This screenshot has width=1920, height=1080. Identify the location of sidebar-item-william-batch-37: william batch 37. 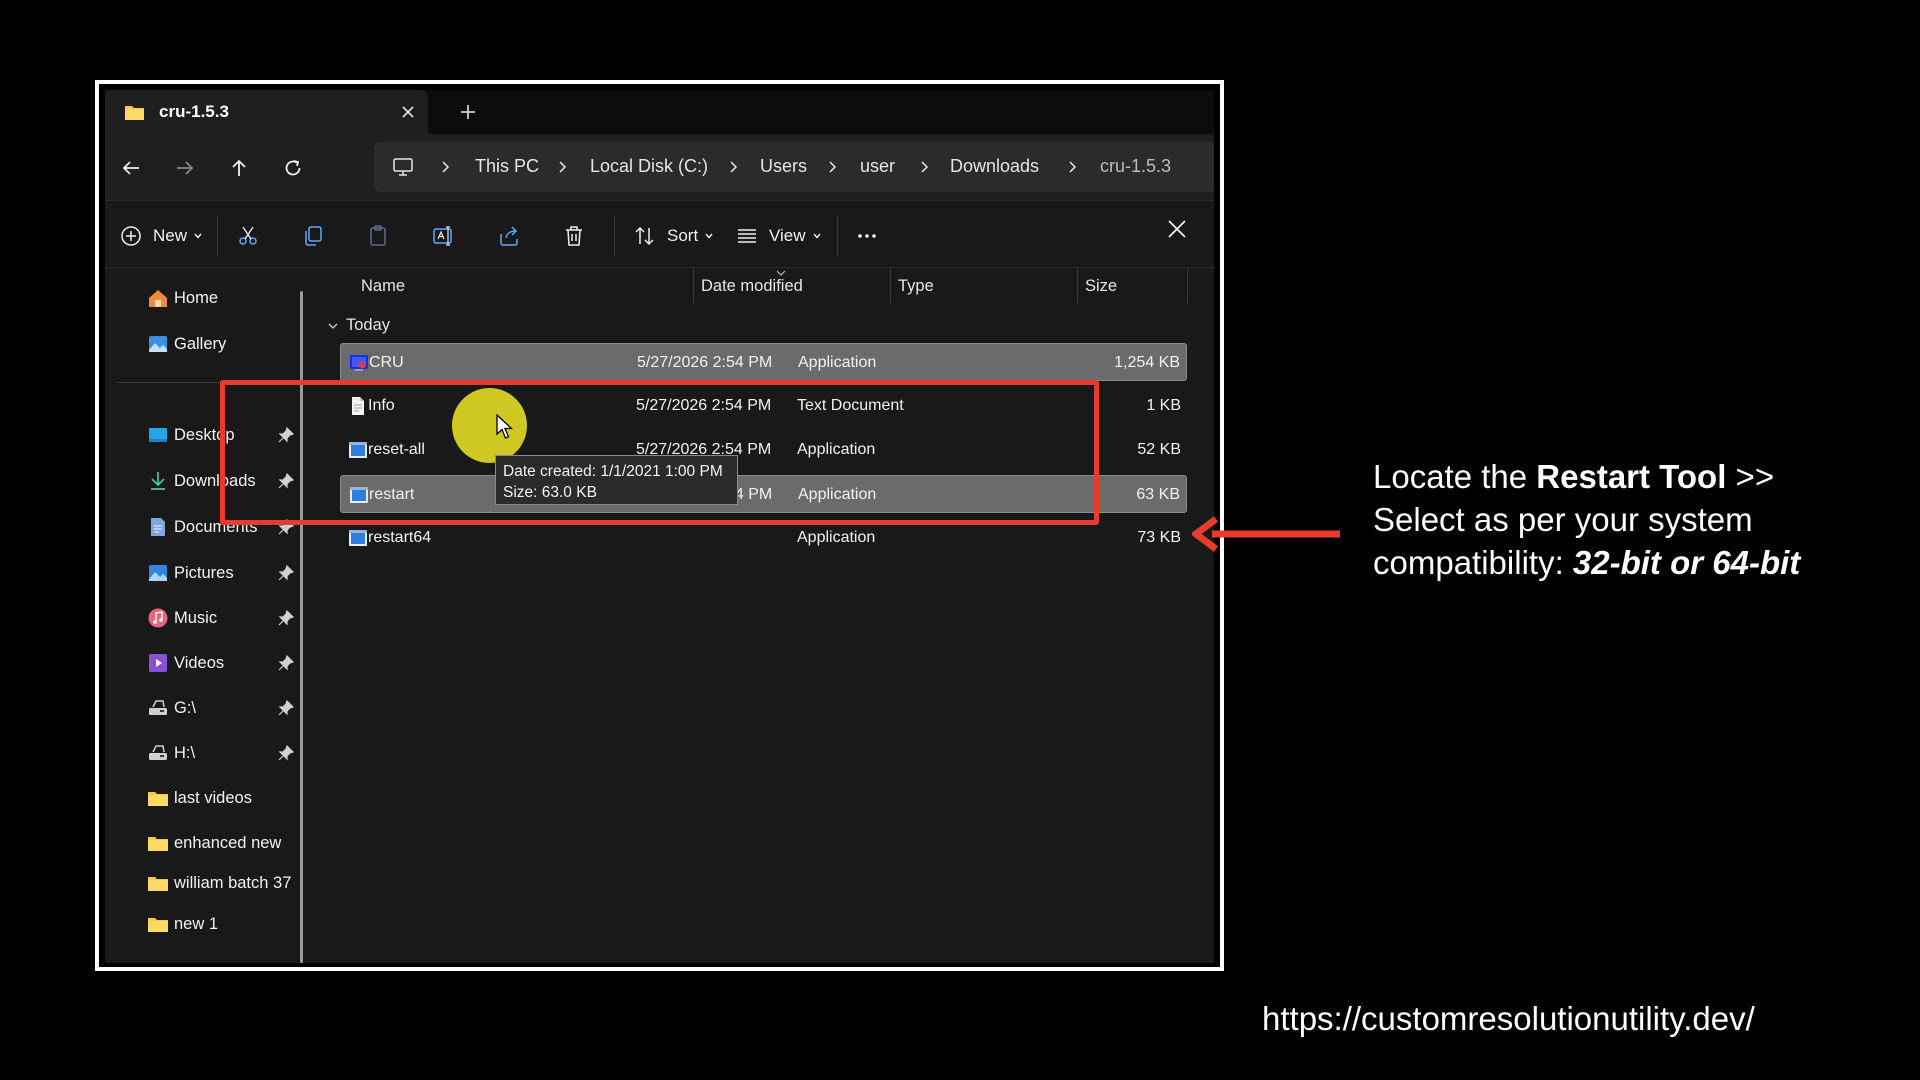
(219, 883).